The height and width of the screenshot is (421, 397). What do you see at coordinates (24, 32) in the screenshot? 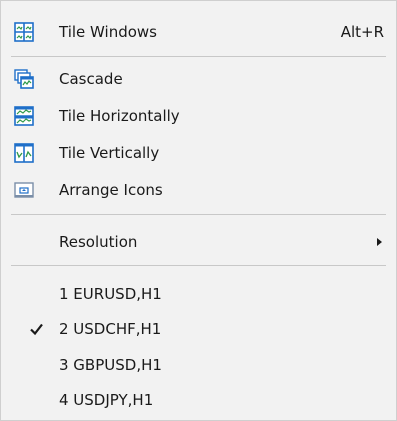
I see `tile-windows-icon` at bounding box center [24, 32].